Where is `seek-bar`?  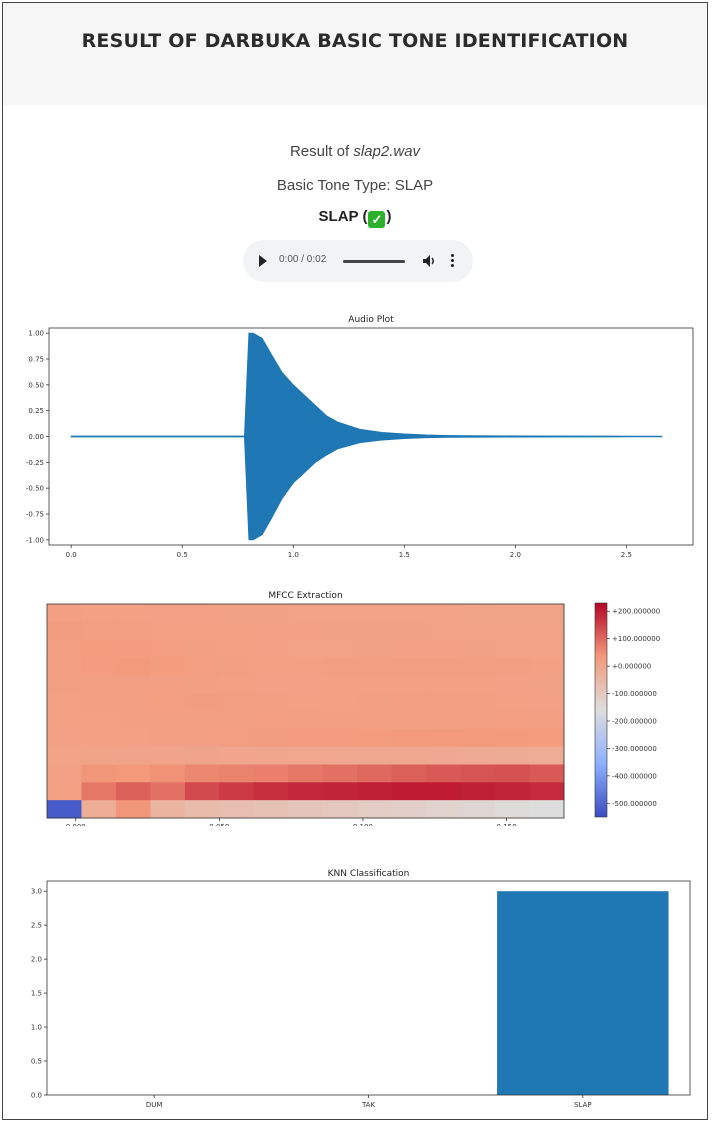 seek-bar is located at coordinates (374, 261).